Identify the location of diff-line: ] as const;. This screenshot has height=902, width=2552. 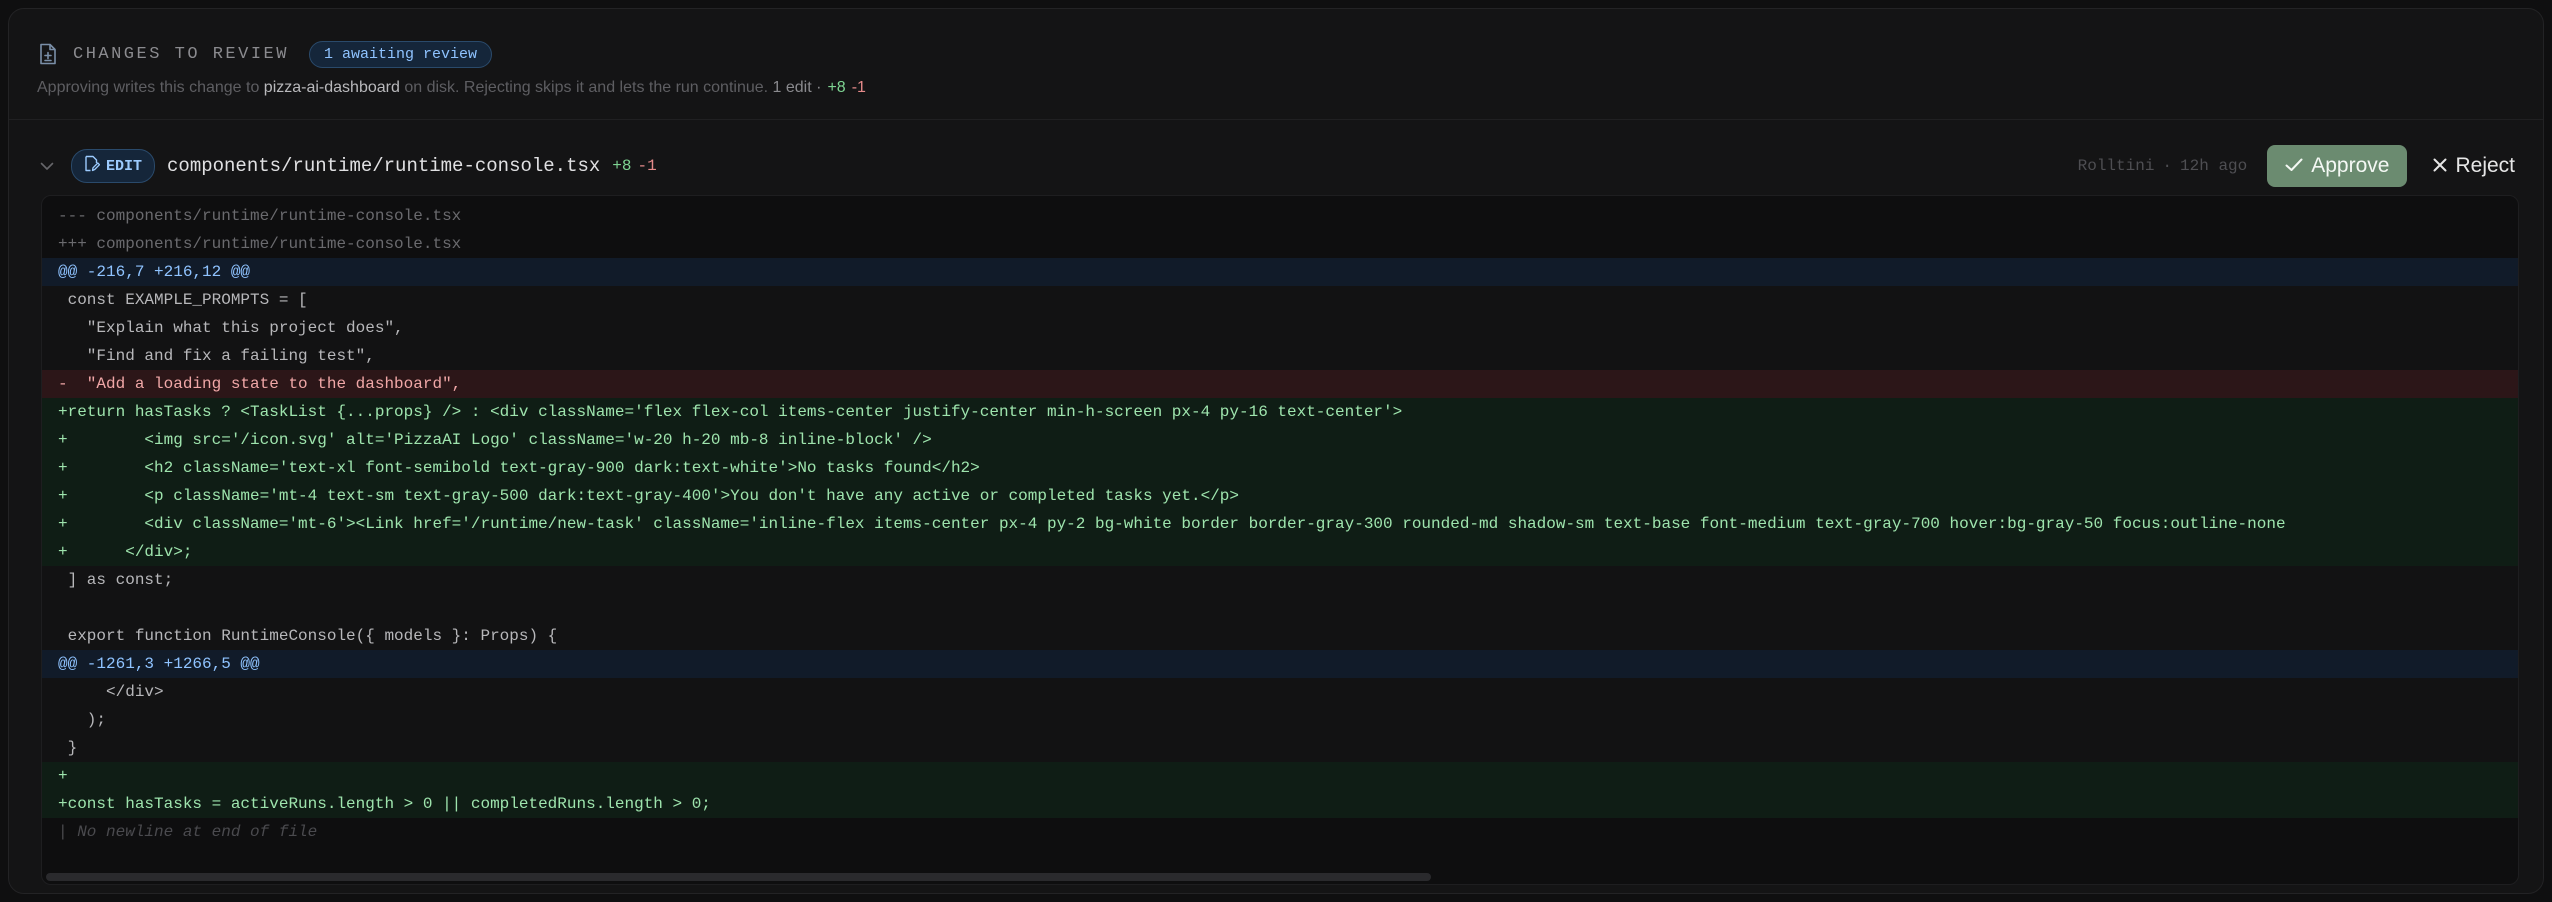
(1280, 580).